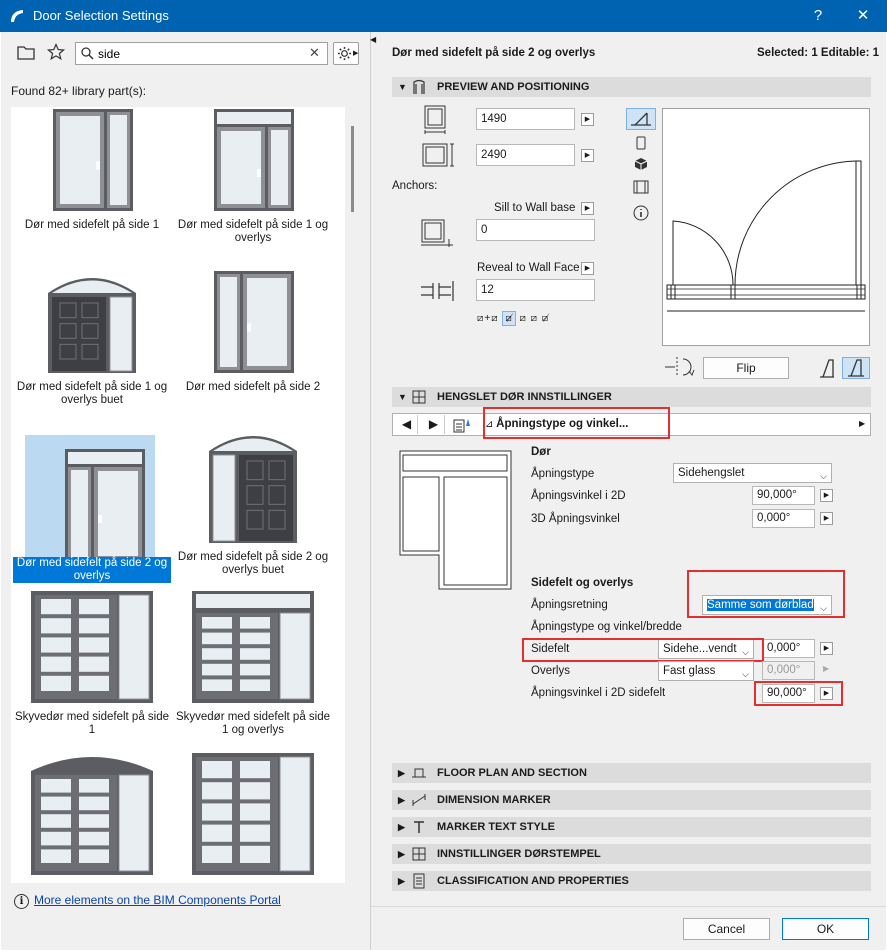 The image size is (887, 951). I want to click on side-group-title: Sidefelt og overlys, so click(582, 583).